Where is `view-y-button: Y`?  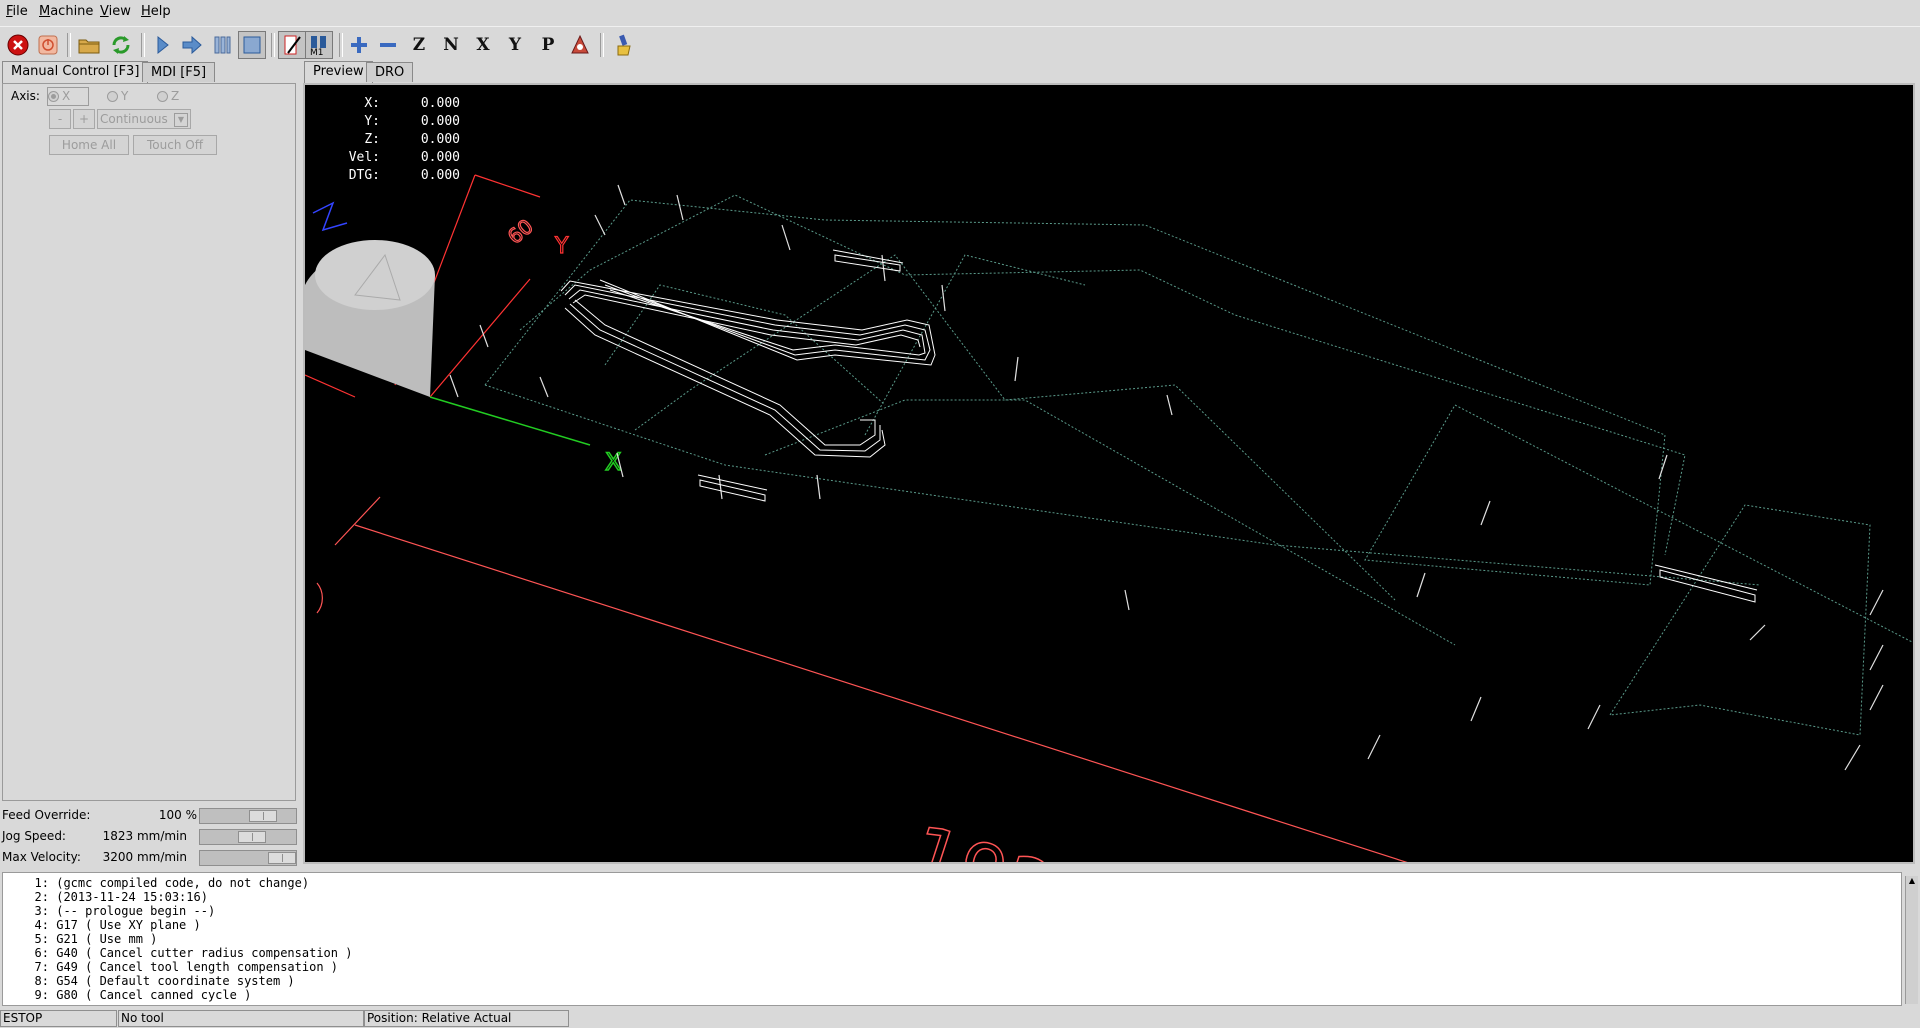
view-y-button: Y is located at coordinates (515, 45).